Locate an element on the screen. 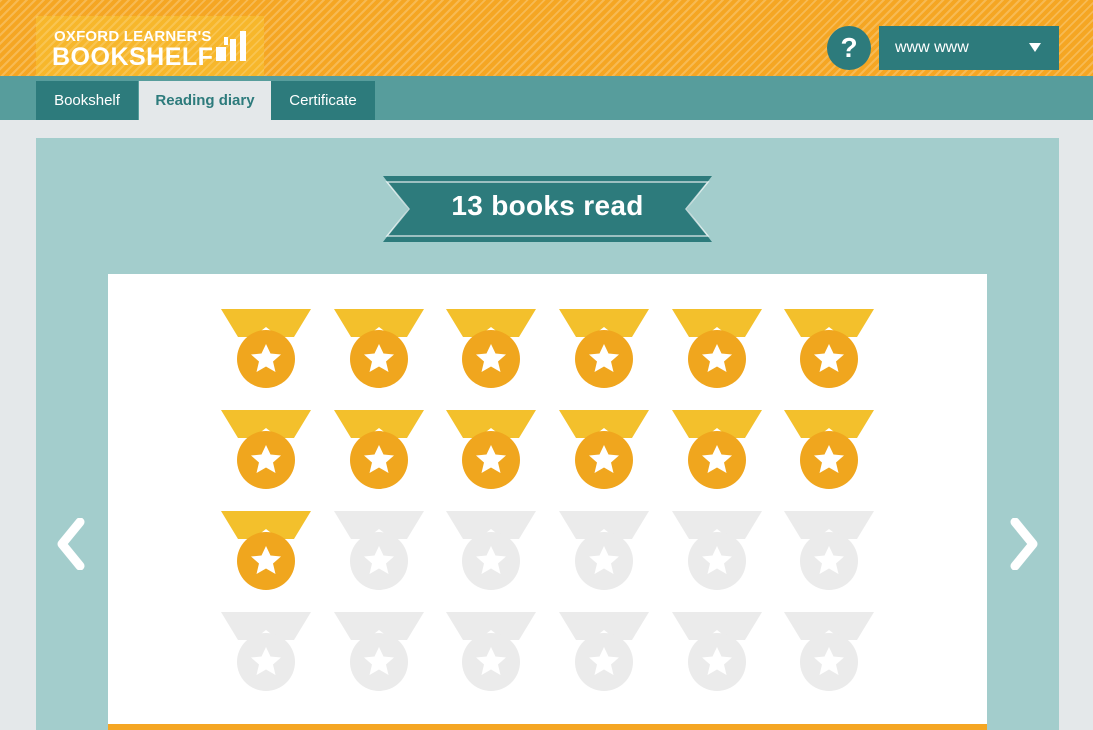 The image size is (1093, 730). logo: OXFORD LEARNER'S BOOKSHELF is located at coordinates (150, 46).